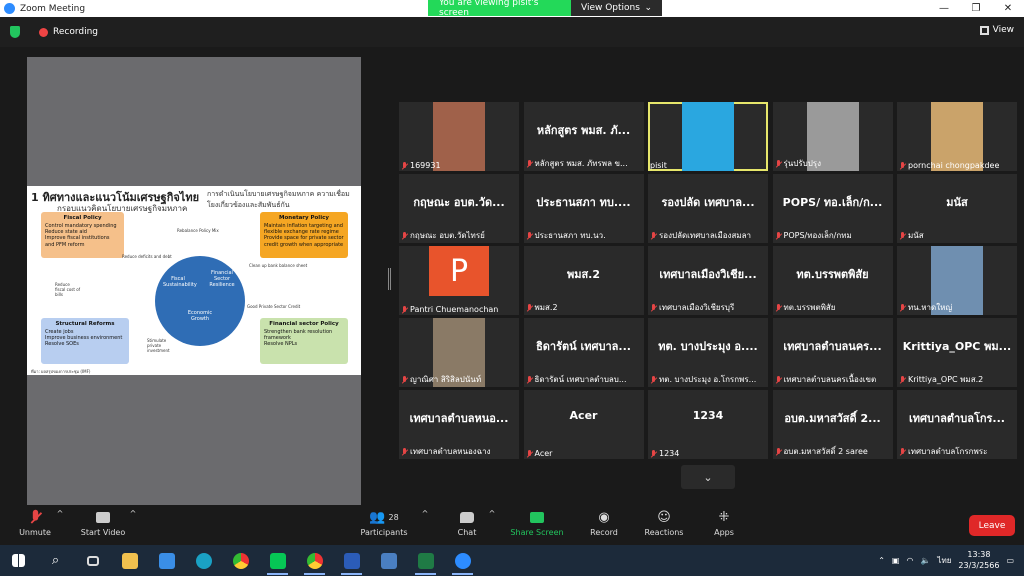 The height and width of the screenshot is (576, 1024). Describe the element at coordinates (708, 136) in the screenshot. I see `participant-tile: pisit` at that location.